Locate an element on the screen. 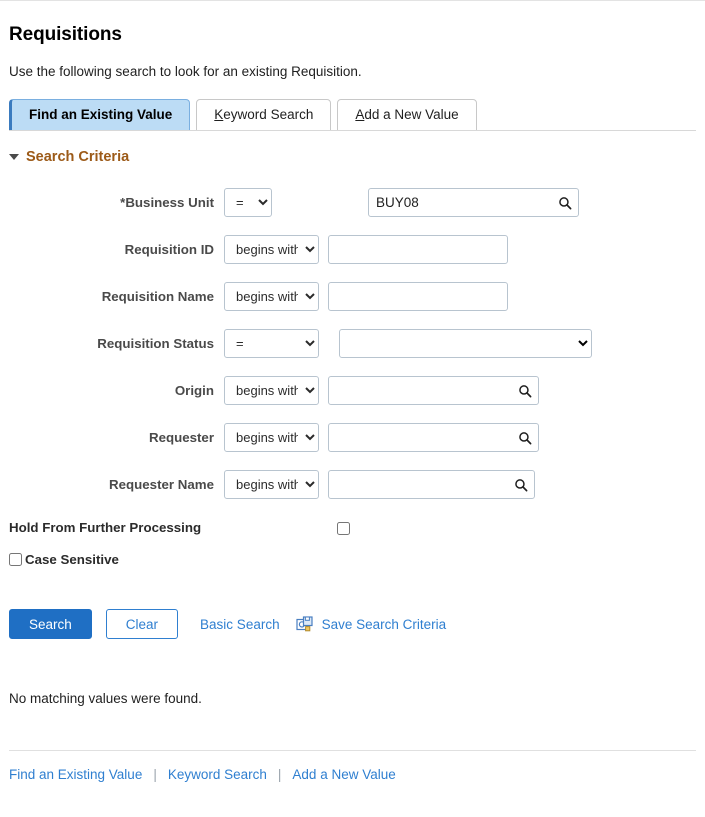 Image resolution: width=705 pixels, height=817 pixels. tab-label-accesskey: K is located at coordinates (219, 114).